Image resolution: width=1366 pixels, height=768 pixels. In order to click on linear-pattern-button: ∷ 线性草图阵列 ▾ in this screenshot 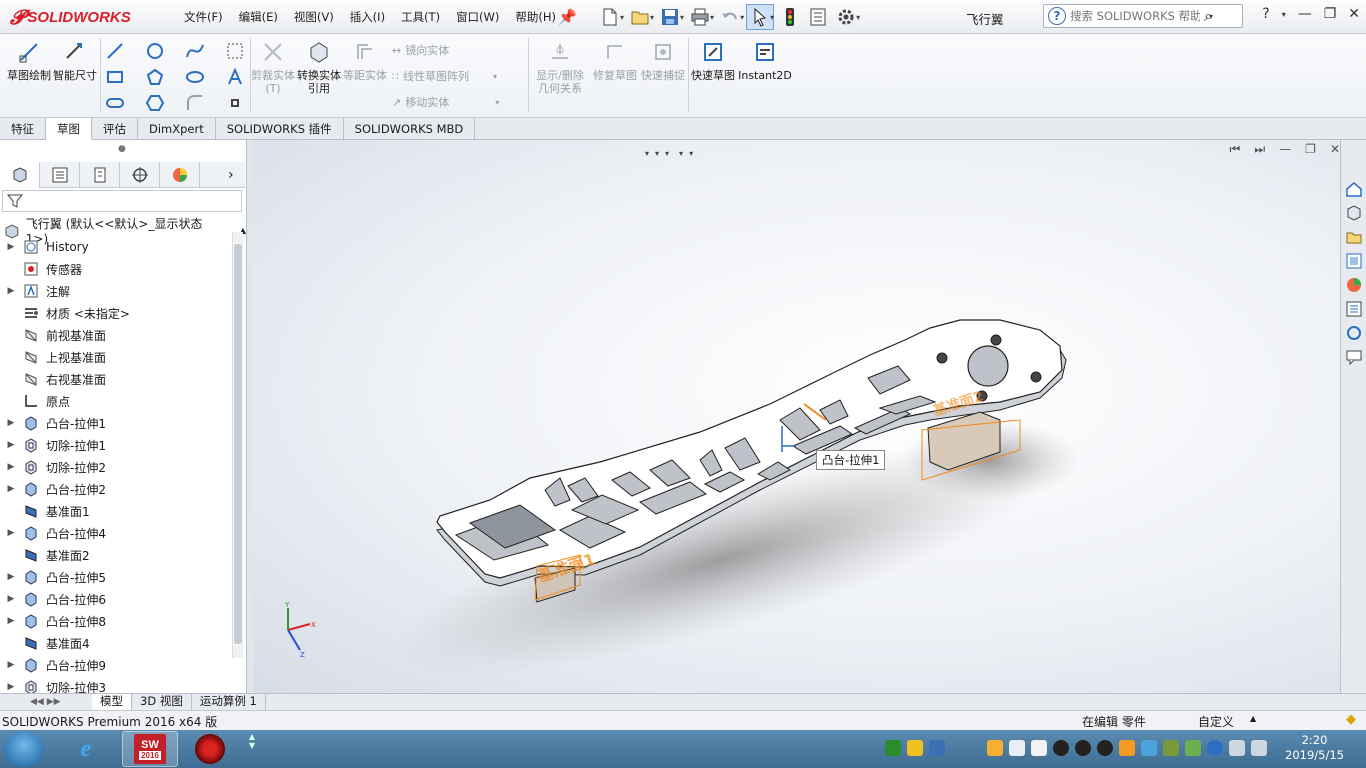, I will do `click(444, 76)`.